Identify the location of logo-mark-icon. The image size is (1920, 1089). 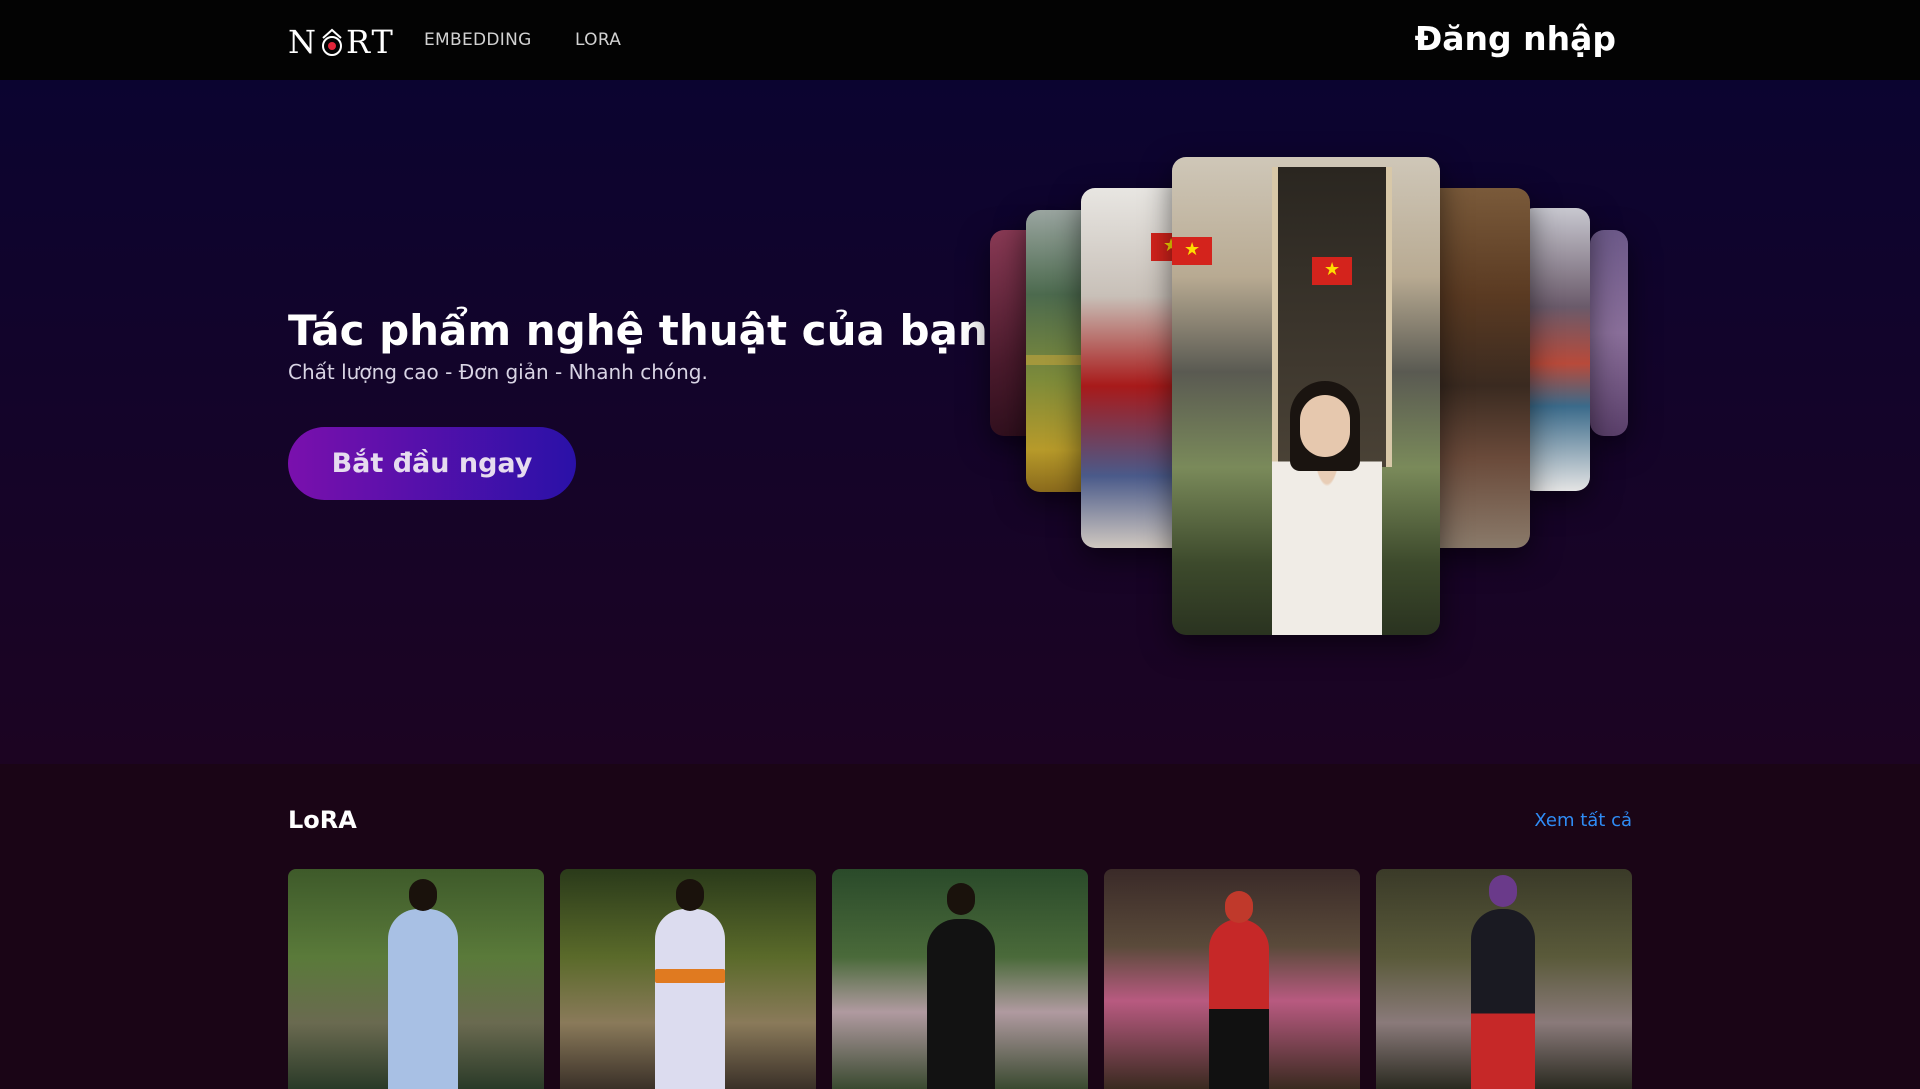
(332, 42).